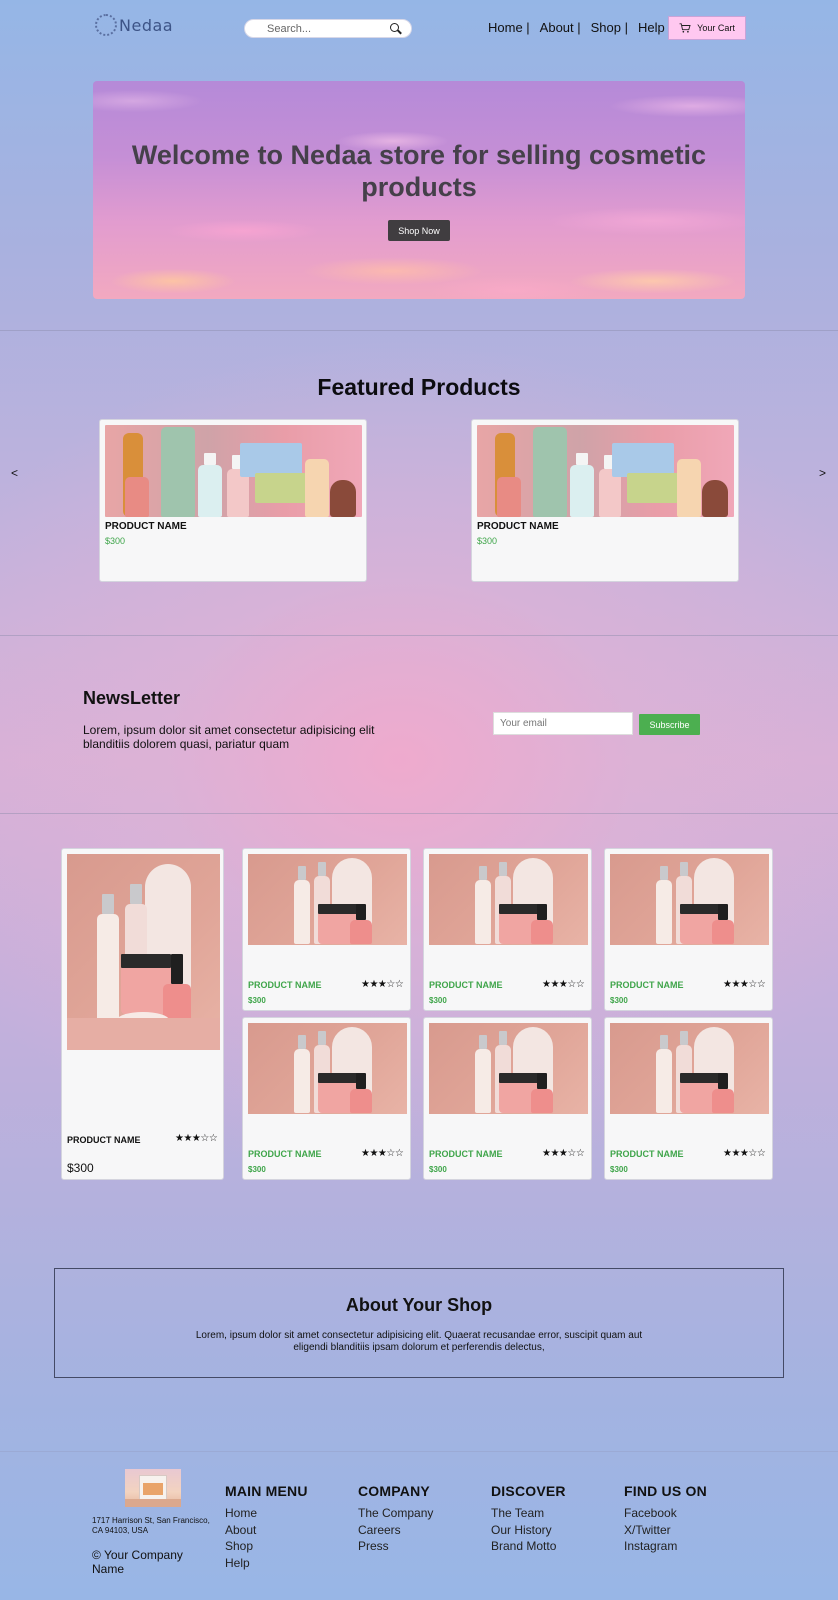 The image size is (838, 1600). What do you see at coordinates (665, 1513) in the screenshot?
I see `footer-link-facebook: Facebook` at bounding box center [665, 1513].